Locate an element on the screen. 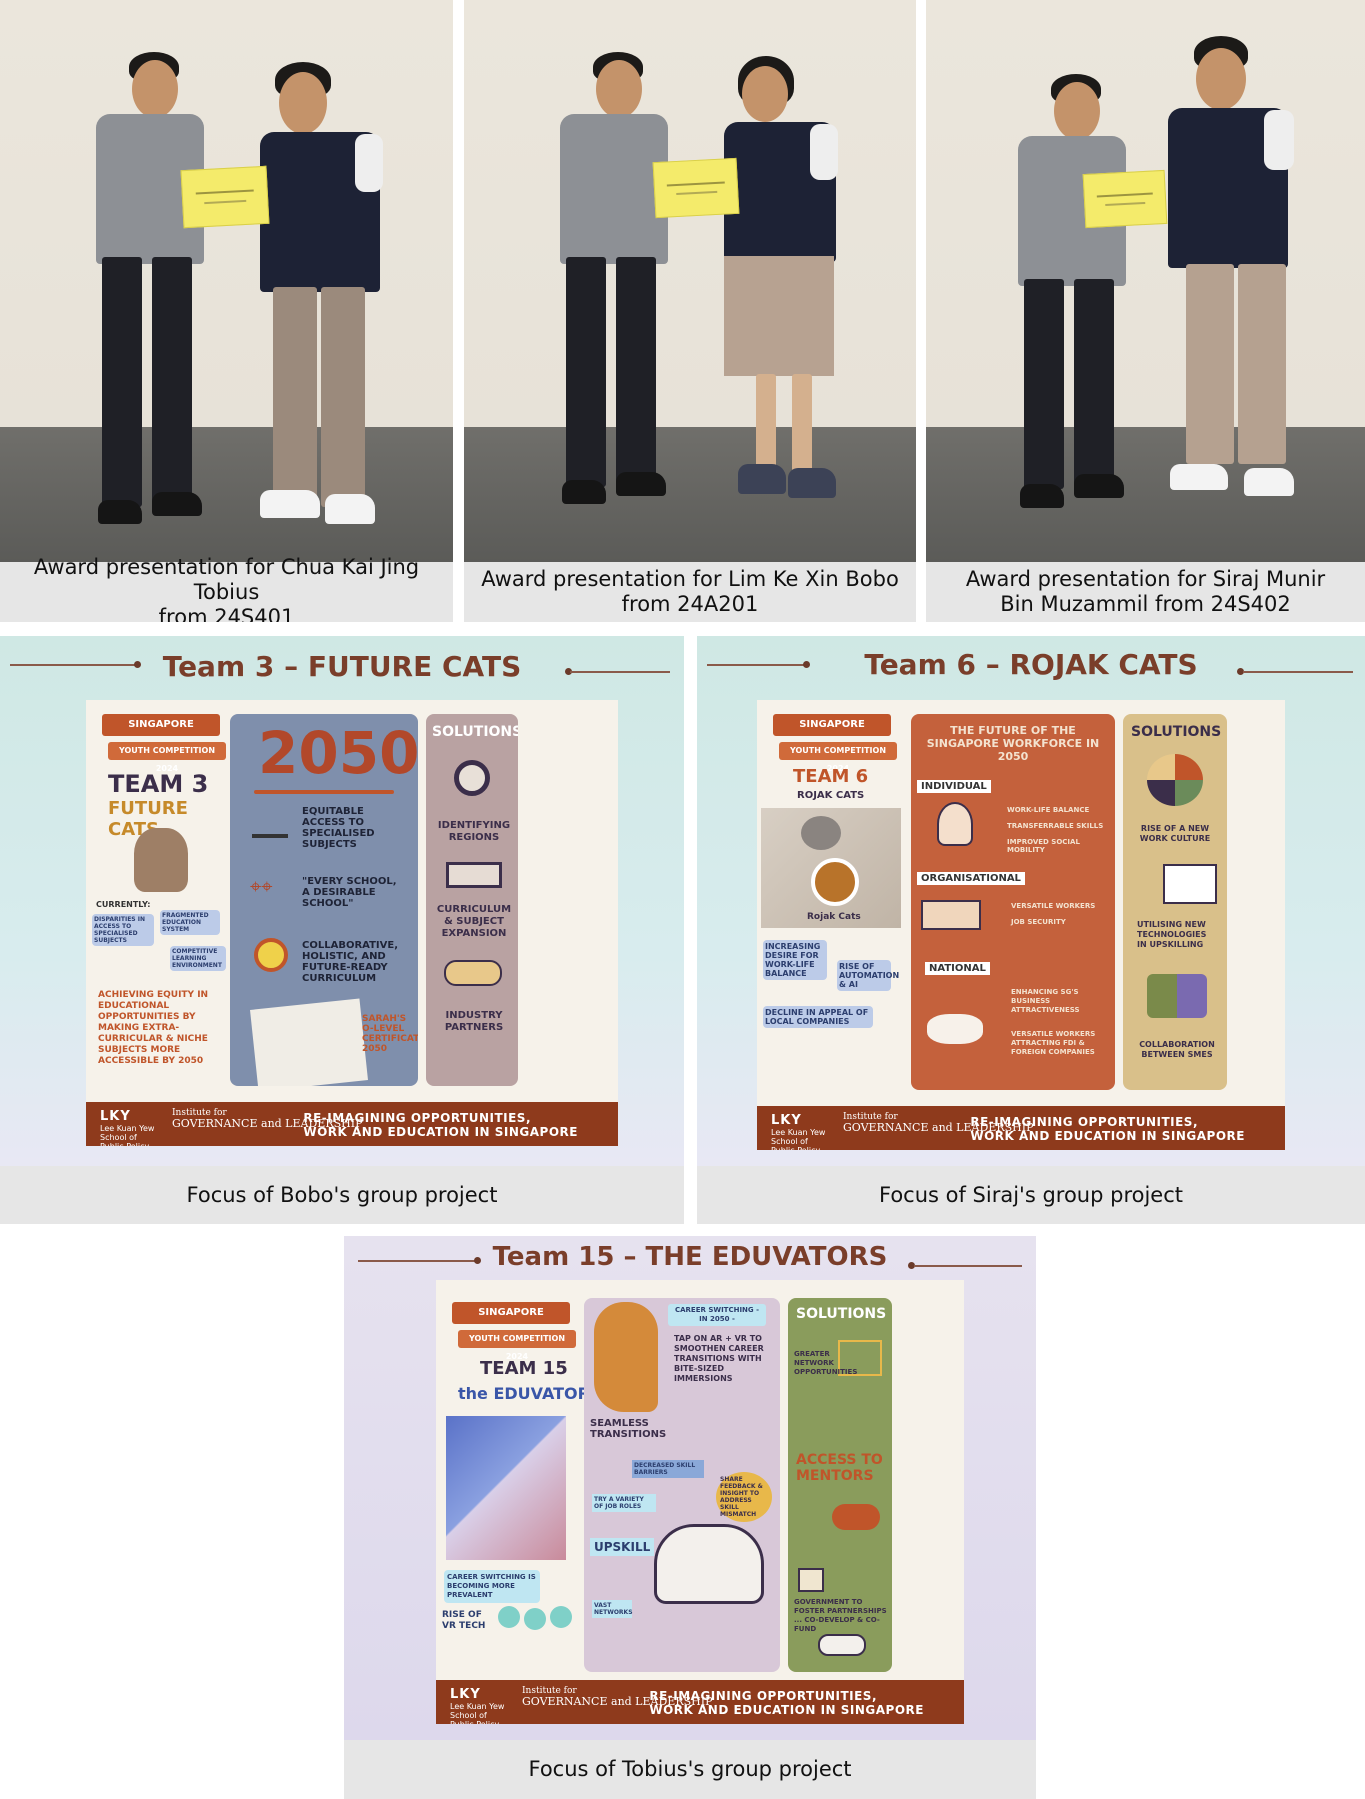  solution-2: UTILISING NEW TECHNOLOGIES in UPSKILLING is located at coordinates (1172, 934).